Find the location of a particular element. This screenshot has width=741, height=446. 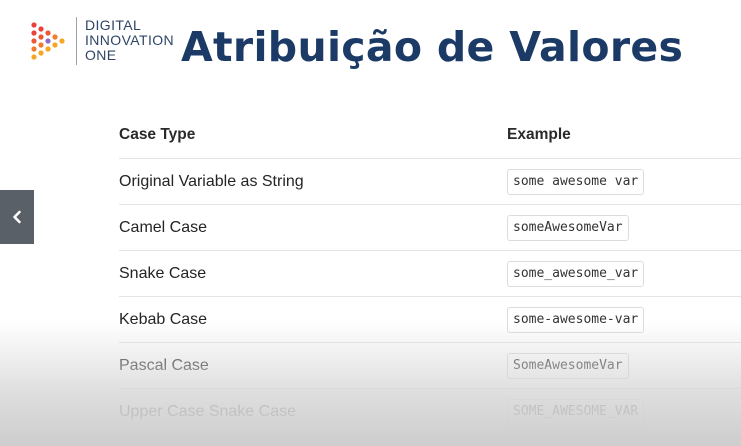

example-cell: SOME_AWESOME_VAR is located at coordinates (576, 411).